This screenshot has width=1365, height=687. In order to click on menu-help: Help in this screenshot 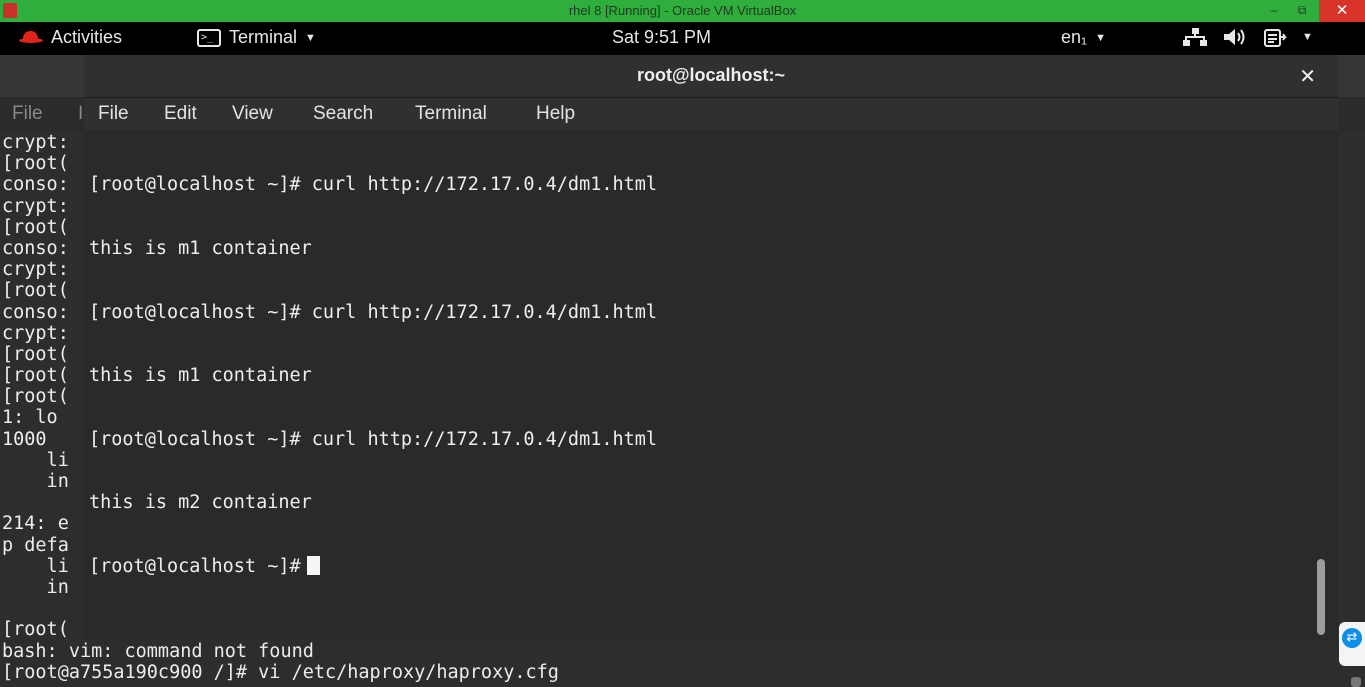, I will do `click(555, 114)`.